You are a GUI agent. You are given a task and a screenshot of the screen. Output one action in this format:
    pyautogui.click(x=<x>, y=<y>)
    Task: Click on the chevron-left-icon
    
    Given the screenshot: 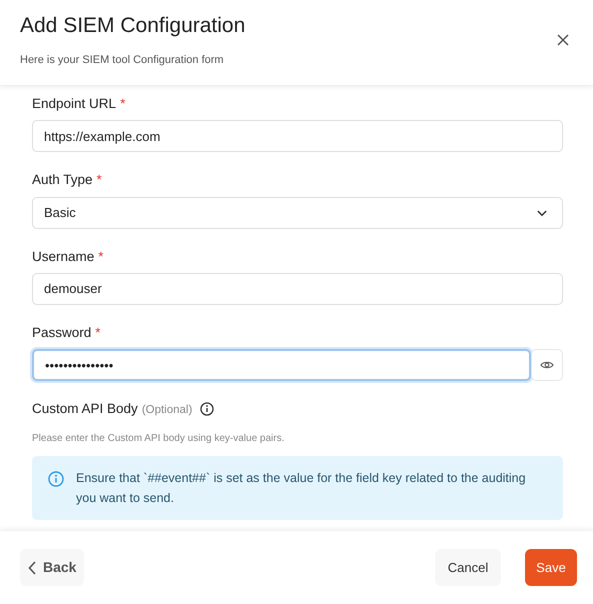 What is the action you would take?
    pyautogui.click(x=32, y=567)
    